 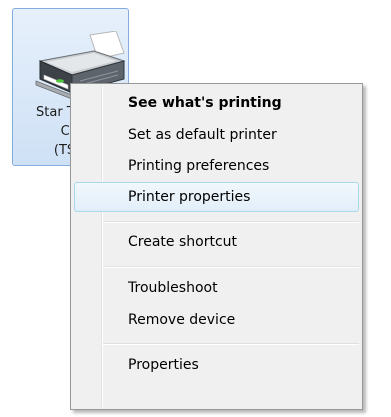 What do you see at coordinates (216, 197) in the screenshot?
I see `menu-item-printer-properties: Printer properties` at bounding box center [216, 197].